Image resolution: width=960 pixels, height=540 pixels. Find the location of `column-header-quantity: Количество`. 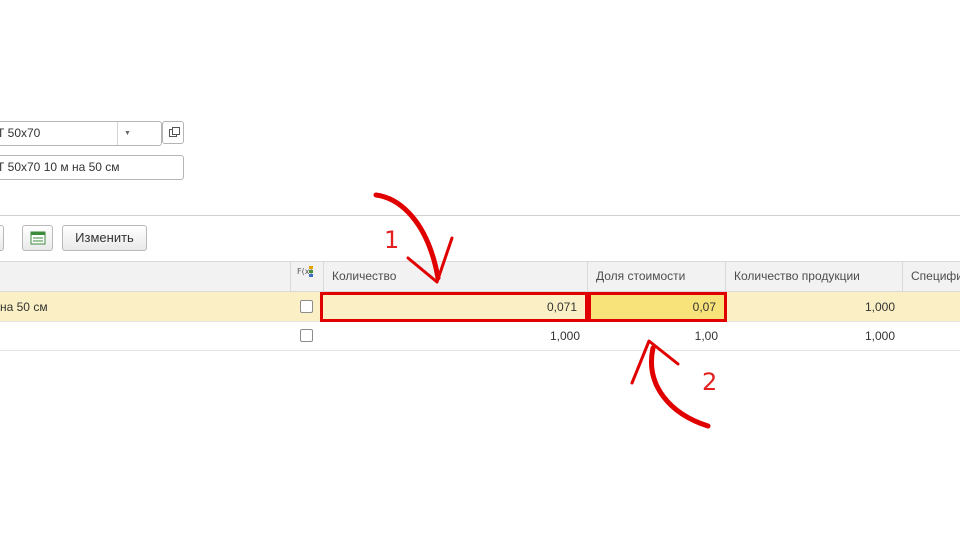

column-header-quantity: Количество is located at coordinates (456, 277).